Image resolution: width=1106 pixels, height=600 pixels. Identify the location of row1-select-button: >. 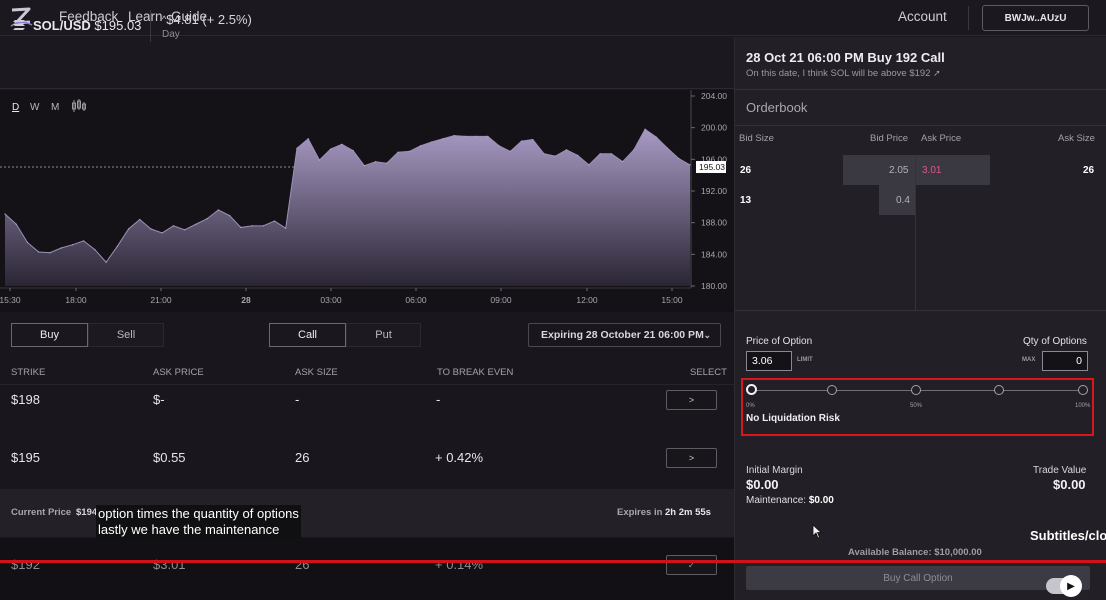
(691, 458).